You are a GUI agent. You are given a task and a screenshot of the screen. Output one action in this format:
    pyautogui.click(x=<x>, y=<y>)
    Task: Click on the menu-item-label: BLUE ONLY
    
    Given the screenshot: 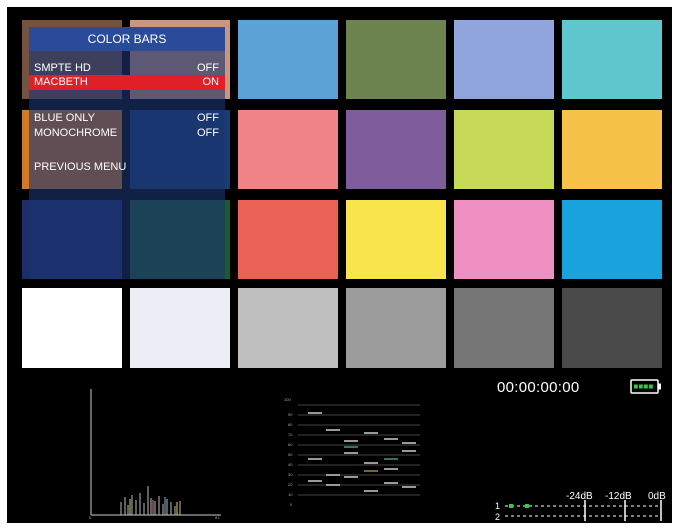 What is the action you would take?
    pyautogui.click(x=64, y=118)
    